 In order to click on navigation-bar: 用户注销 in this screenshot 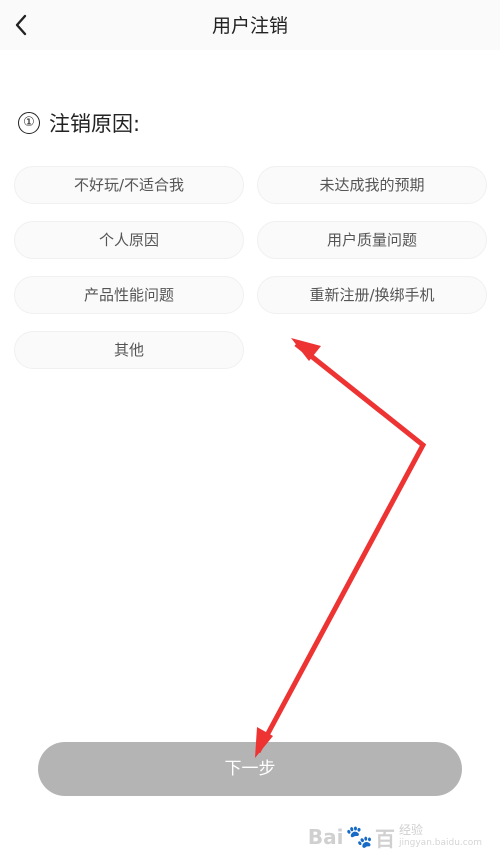, I will do `click(250, 25)`.